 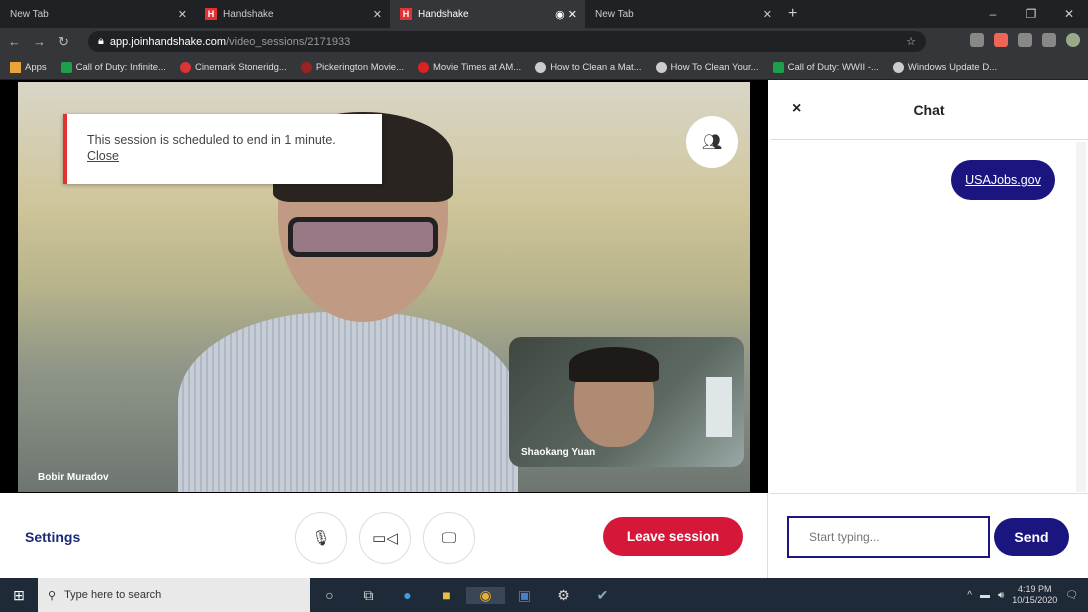 What do you see at coordinates (97, 14) in the screenshot?
I see `tab-new-tab-1: New Tab ✕` at bounding box center [97, 14].